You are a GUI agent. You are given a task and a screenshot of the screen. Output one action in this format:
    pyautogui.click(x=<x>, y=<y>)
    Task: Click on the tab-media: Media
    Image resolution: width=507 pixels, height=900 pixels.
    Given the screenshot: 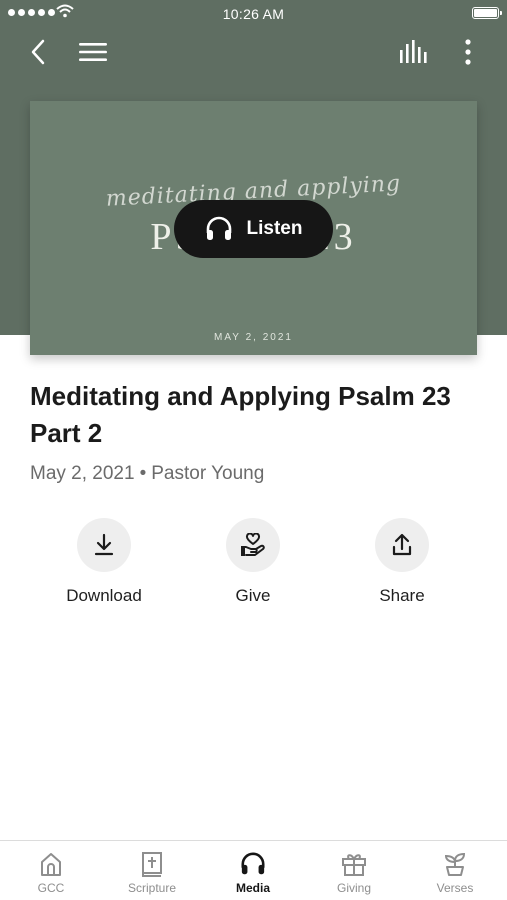 What is the action you would take?
    pyautogui.click(x=253, y=872)
    